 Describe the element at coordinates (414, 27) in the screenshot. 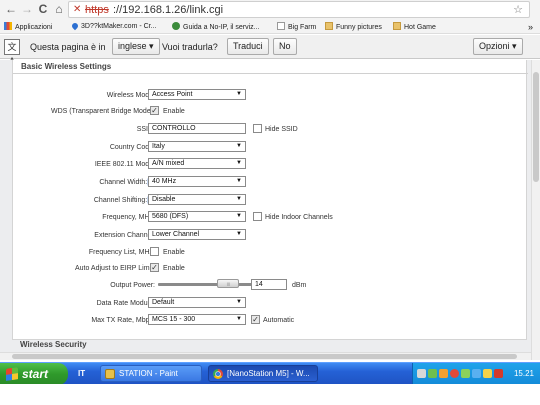

I see `bookmark-hot-game: Hot Game` at that location.